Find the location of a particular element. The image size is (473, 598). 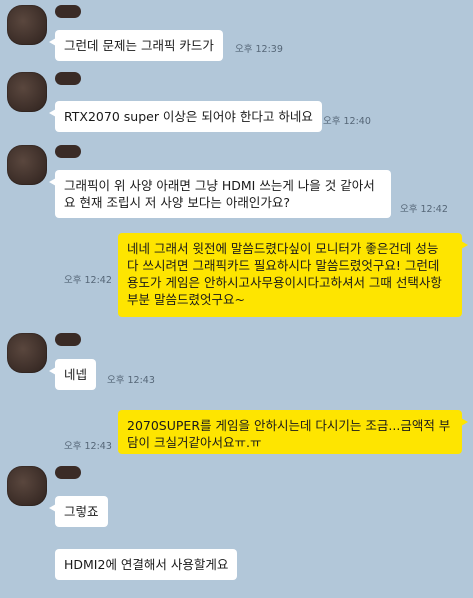

message-bubble-received: RTX2070 super 이상은 되어야 한다고 하네요 is located at coordinates (185, 116).